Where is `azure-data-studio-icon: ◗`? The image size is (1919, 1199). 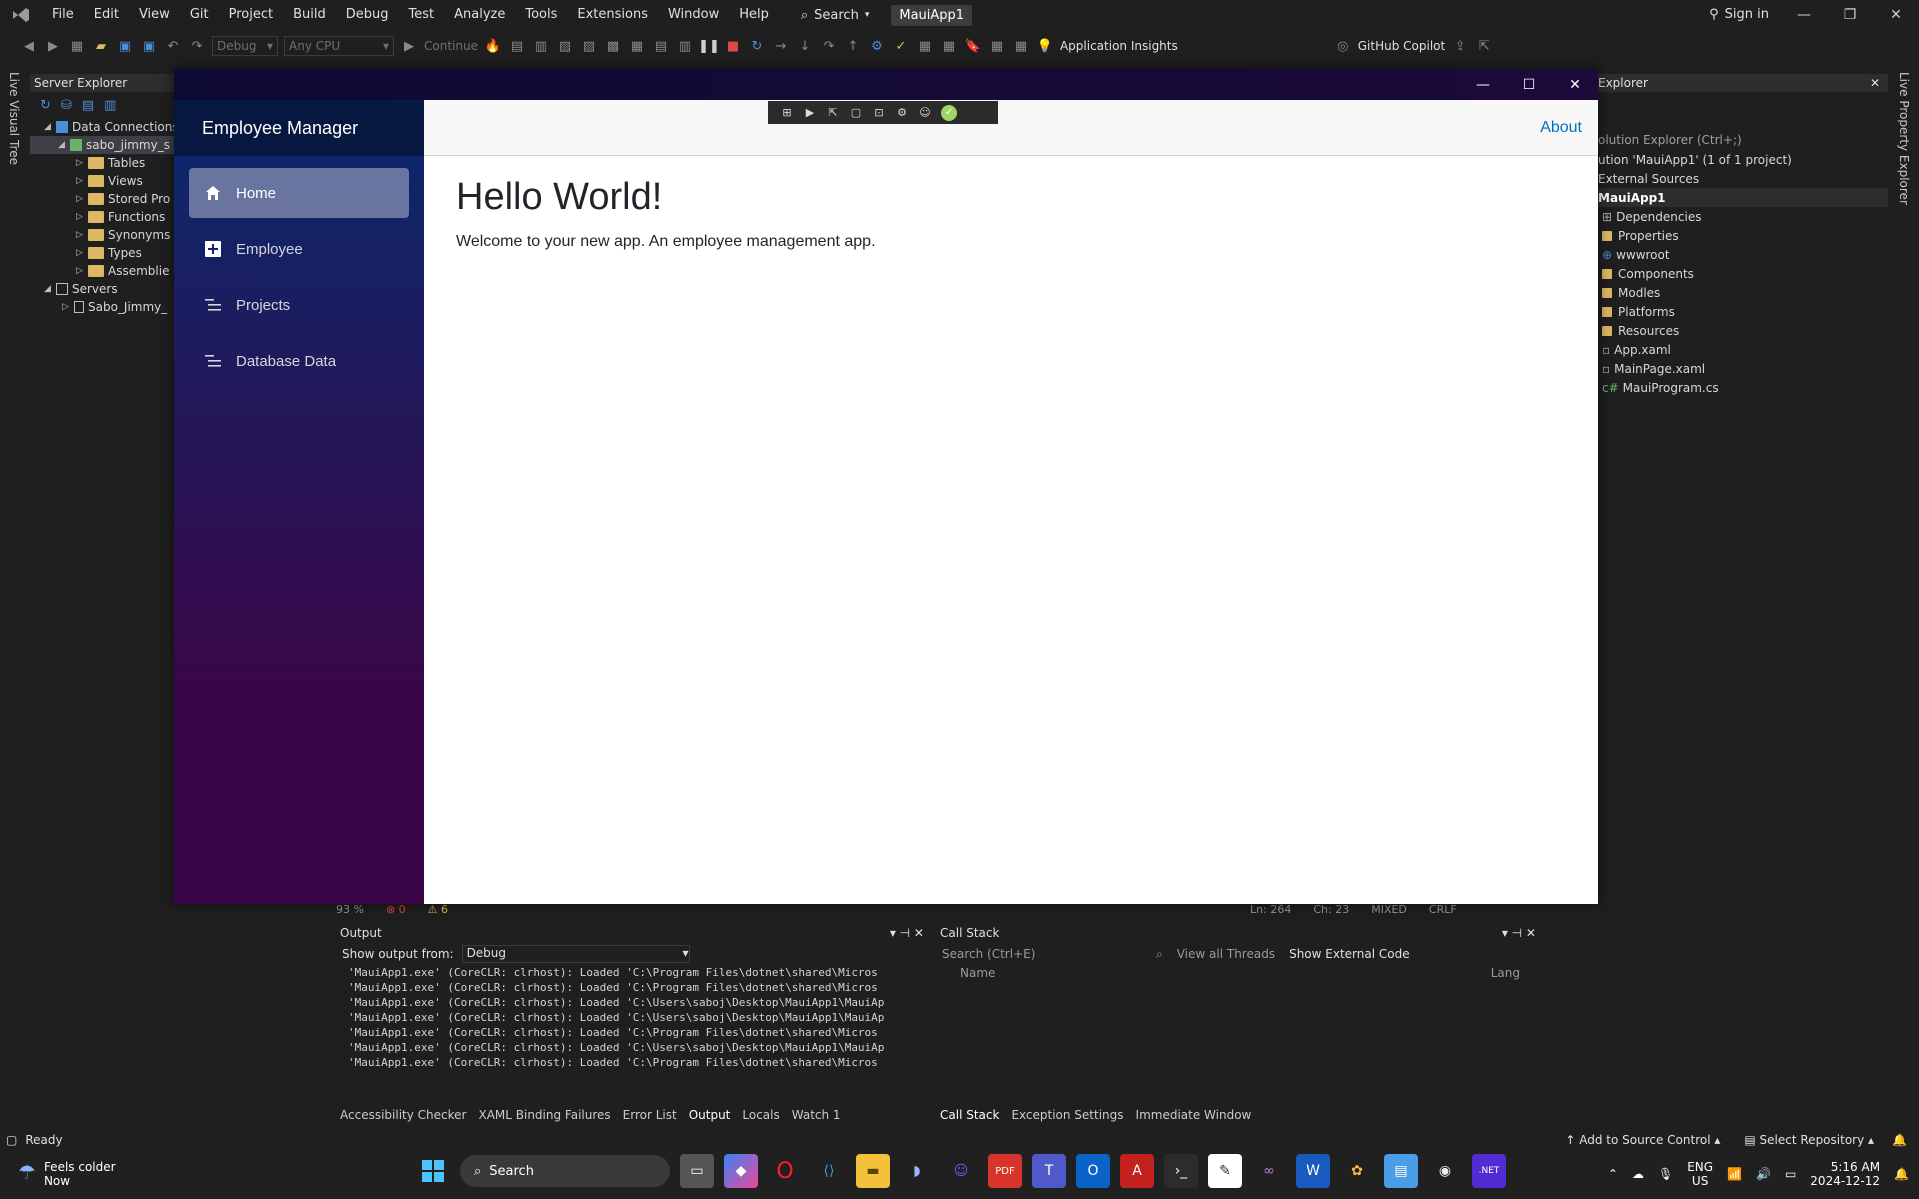
azure-data-studio-icon: ◗ is located at coordinates (917, 1171).